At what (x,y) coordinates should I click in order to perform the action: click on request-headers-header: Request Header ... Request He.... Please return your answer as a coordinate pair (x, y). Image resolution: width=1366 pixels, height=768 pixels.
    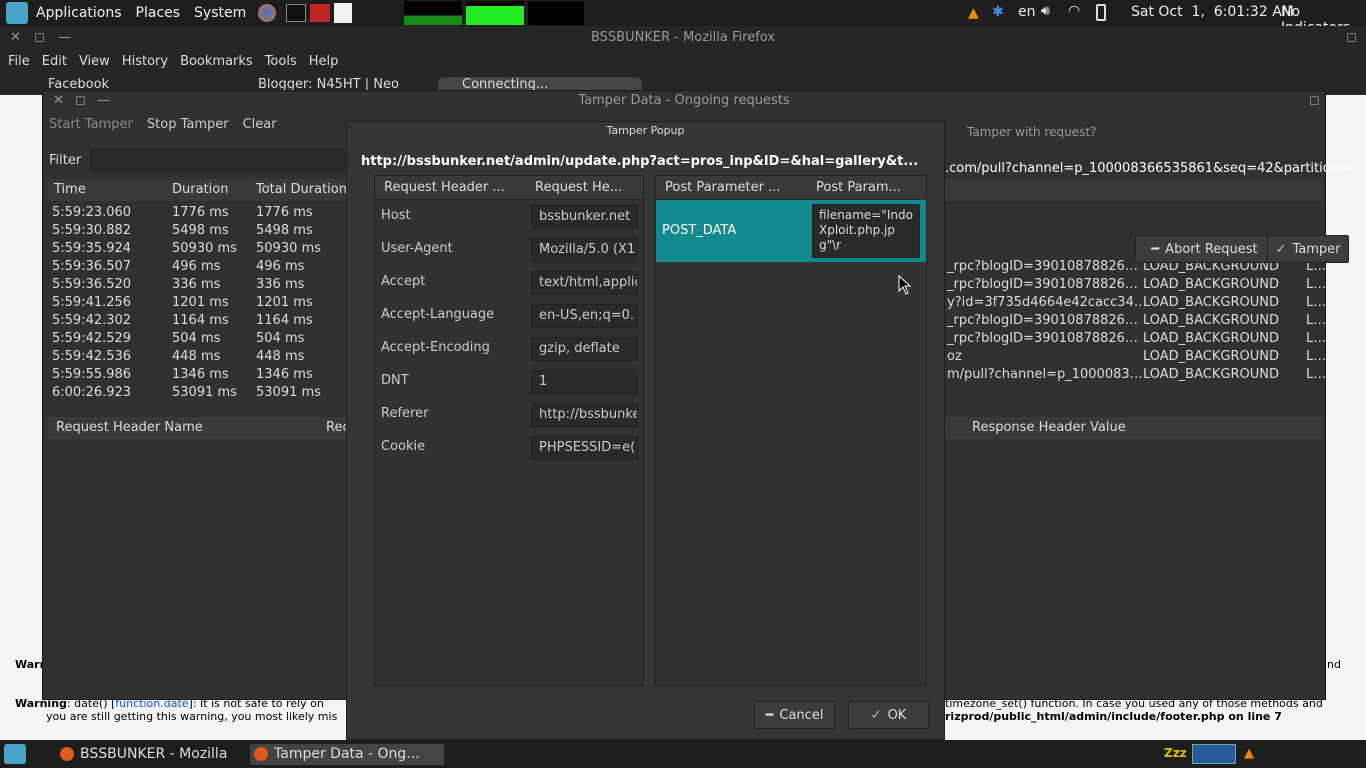
    Looking at the image, I should click on (509, 188).